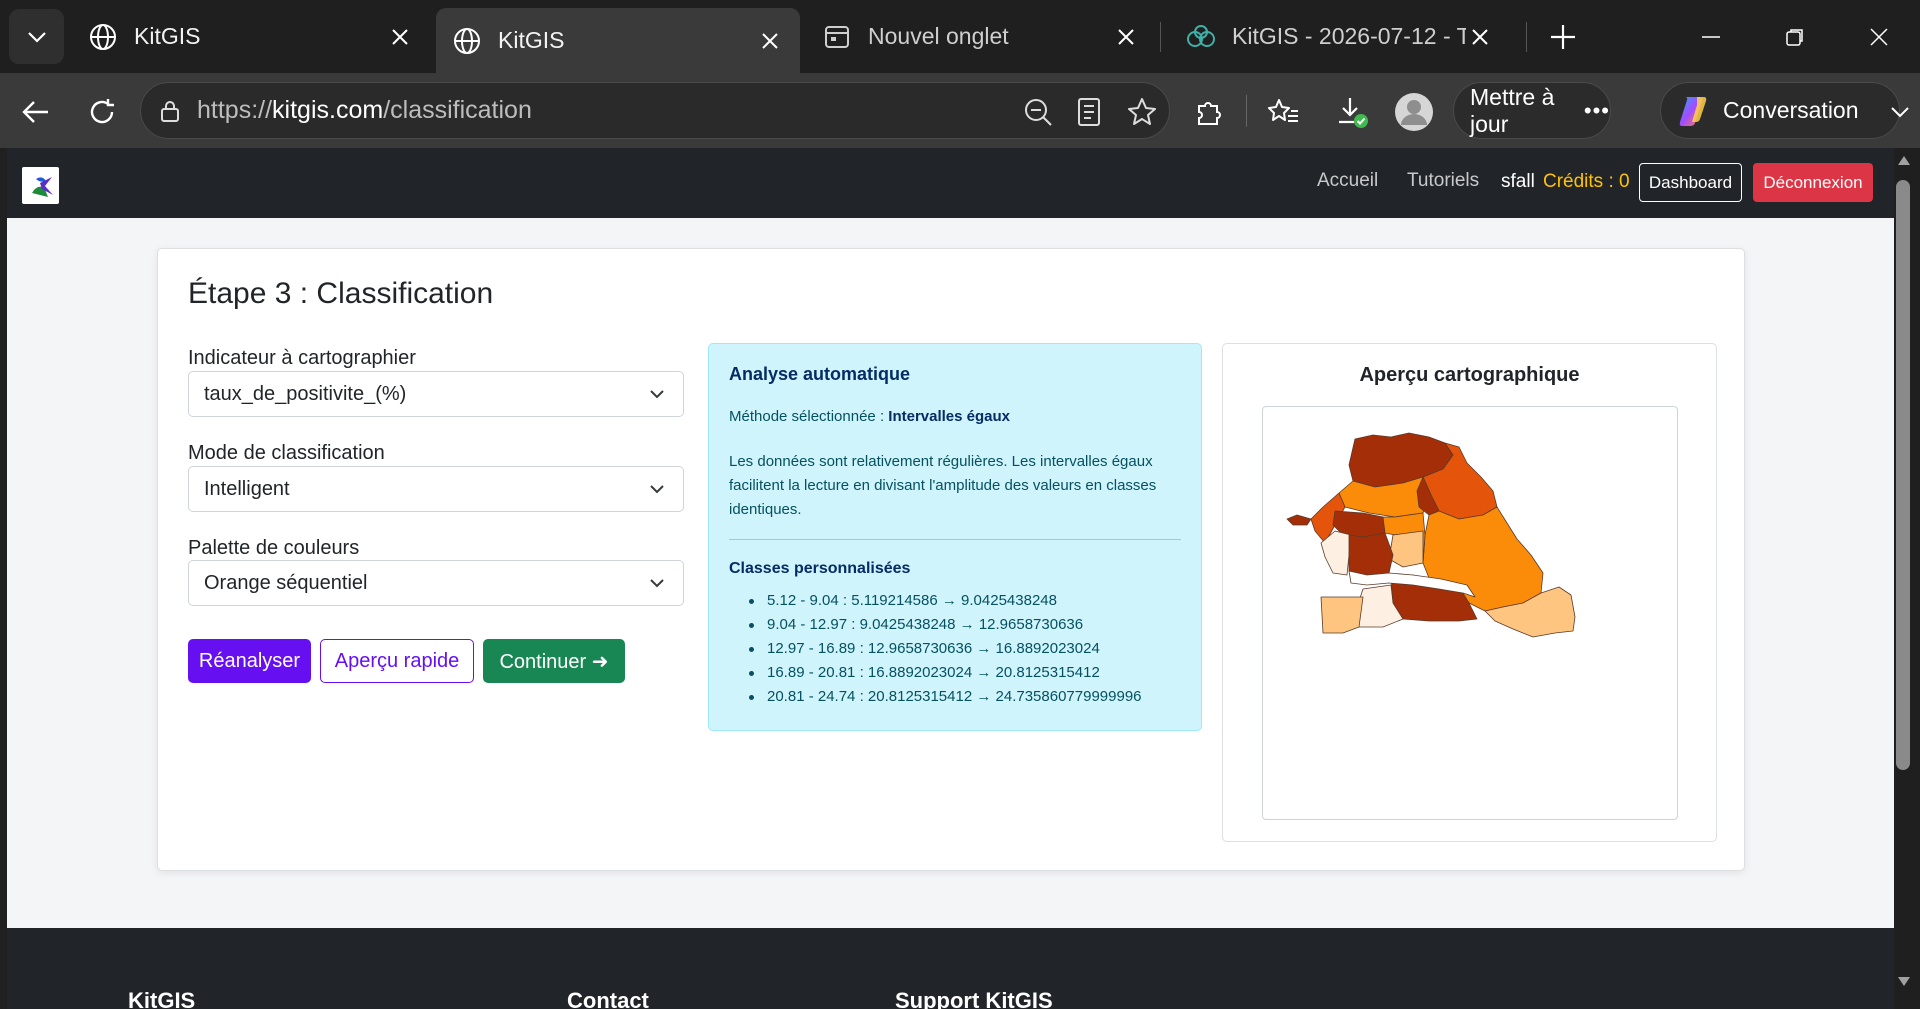 The width and height of the screenshot is (1920, 1009). I want to click on kitgis-logo, so click(40, 185).